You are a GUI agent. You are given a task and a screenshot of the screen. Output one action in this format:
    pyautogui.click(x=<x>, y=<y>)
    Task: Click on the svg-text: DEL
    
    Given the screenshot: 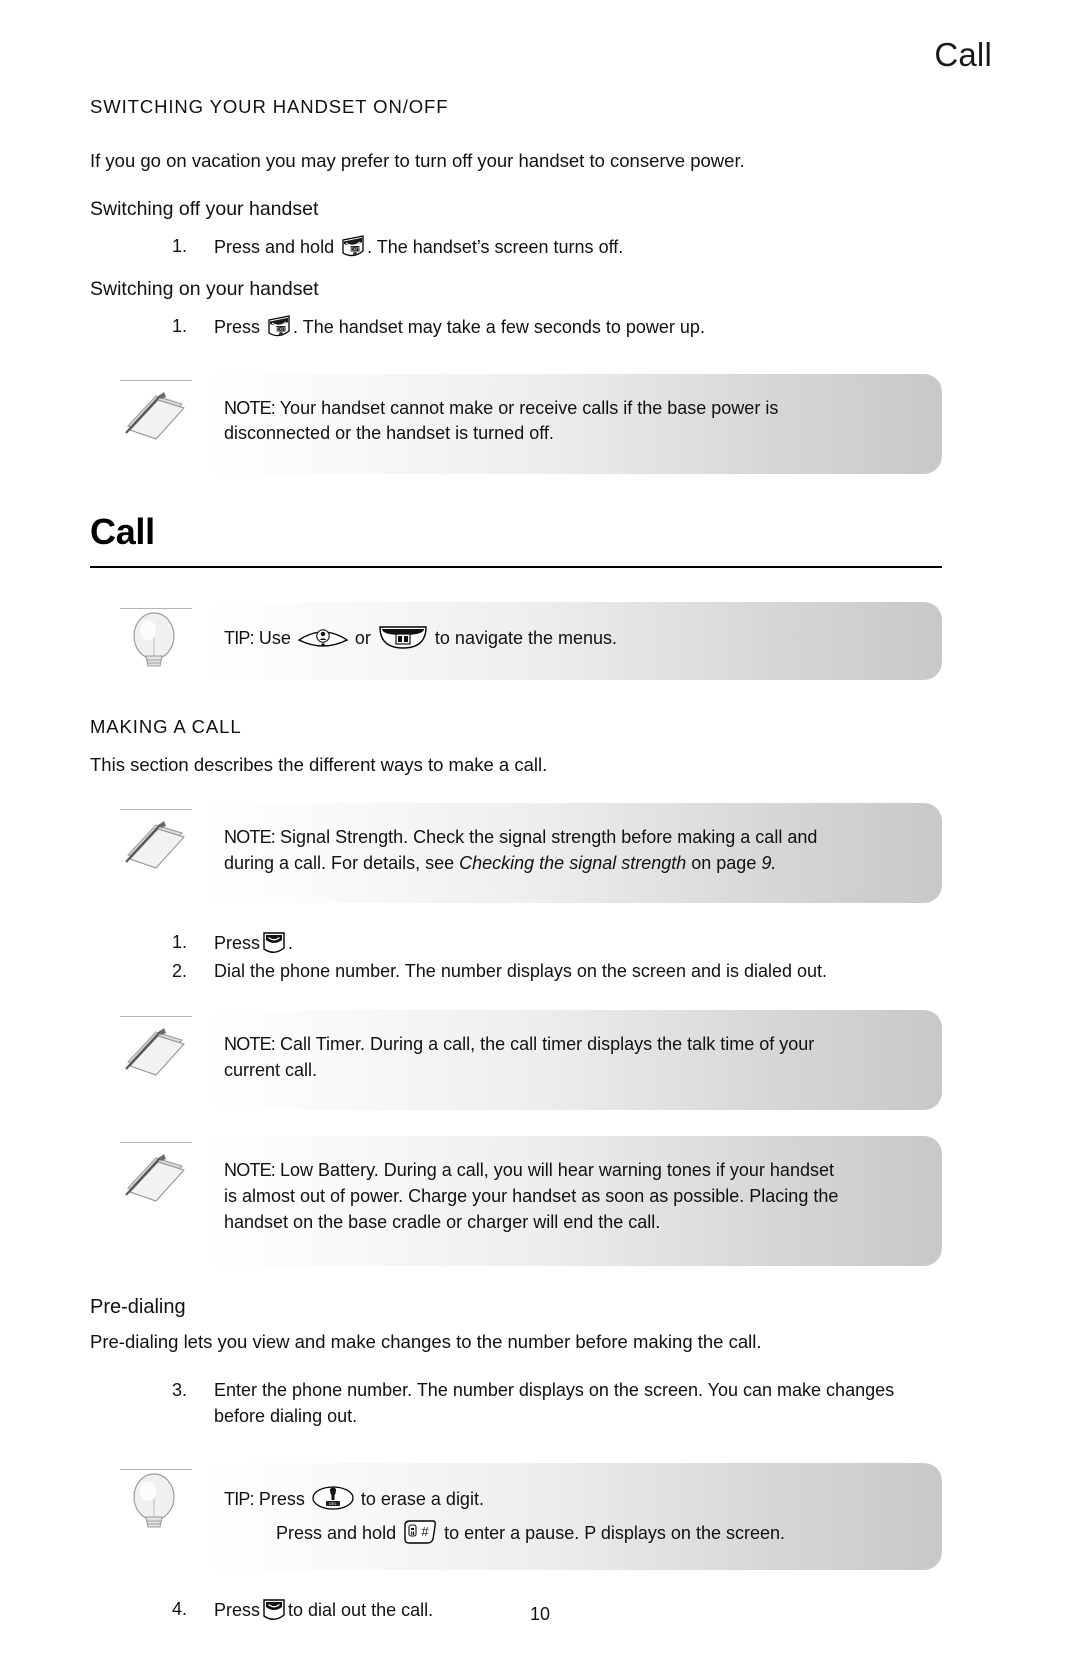 What is the action you would take?
    pyautogui.click(x=333, y=1503)
    